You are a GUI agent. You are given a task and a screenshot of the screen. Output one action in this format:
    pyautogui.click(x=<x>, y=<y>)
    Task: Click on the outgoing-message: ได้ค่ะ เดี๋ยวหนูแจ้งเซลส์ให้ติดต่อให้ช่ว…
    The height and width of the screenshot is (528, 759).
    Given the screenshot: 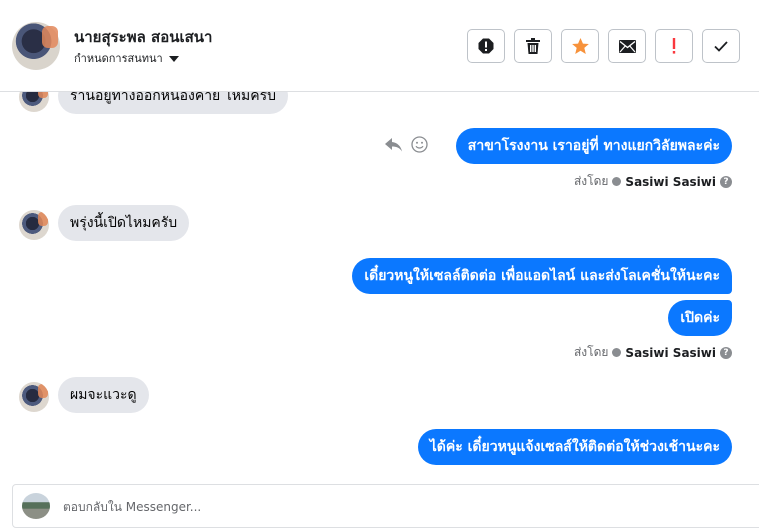 What is the action you would take?
    pyautogui.click(x=574, y=447)
    